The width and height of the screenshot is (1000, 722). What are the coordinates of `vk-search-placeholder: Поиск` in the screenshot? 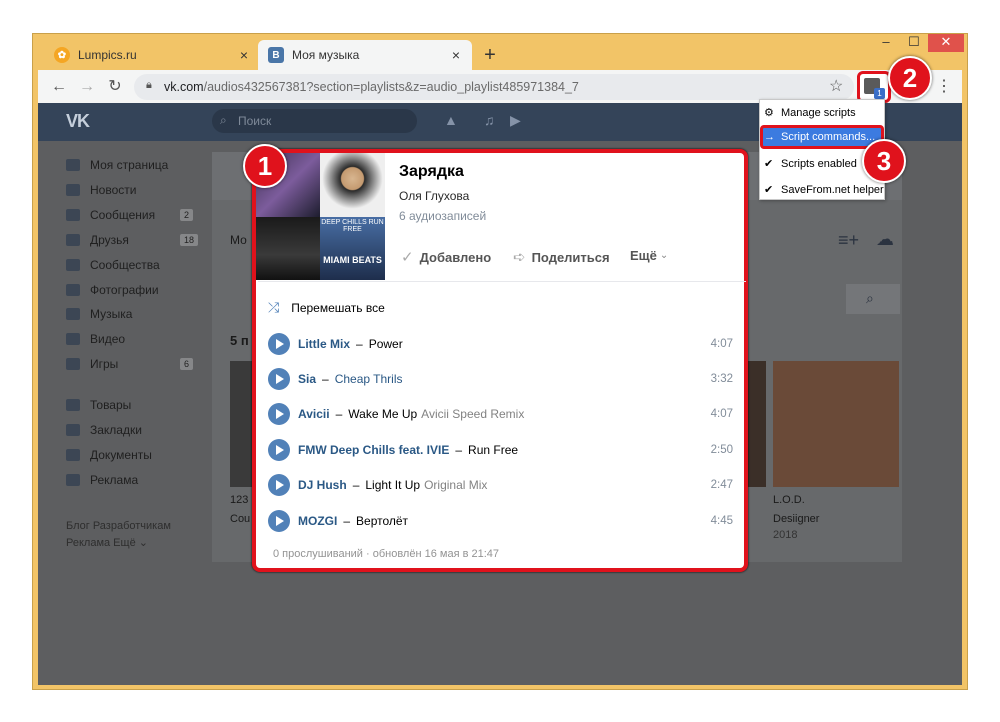 It's located at (255, 121).